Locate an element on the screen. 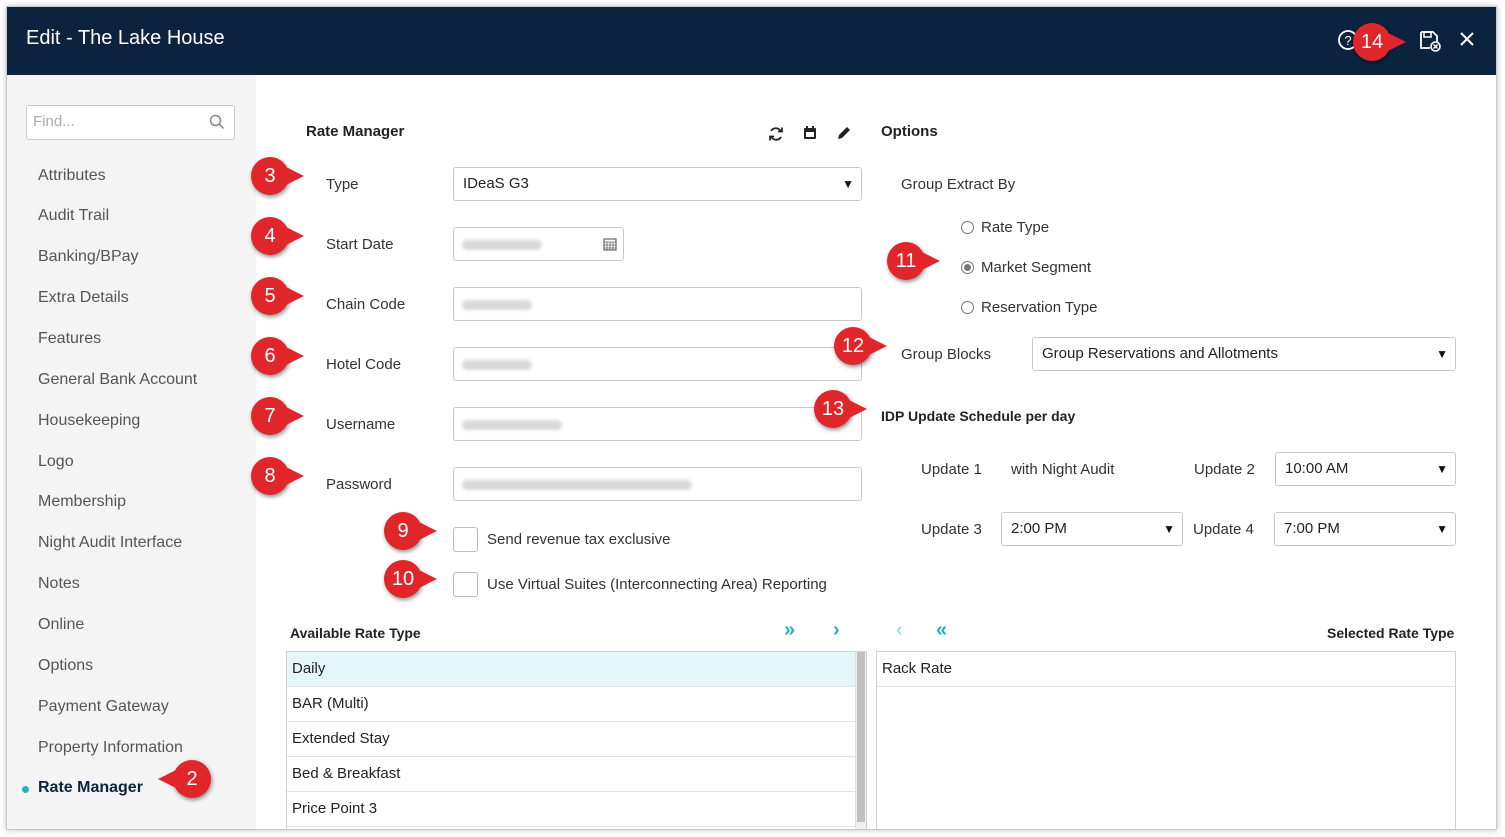  sidebar-item-logo: Logo is located at coordinates (56, 462).